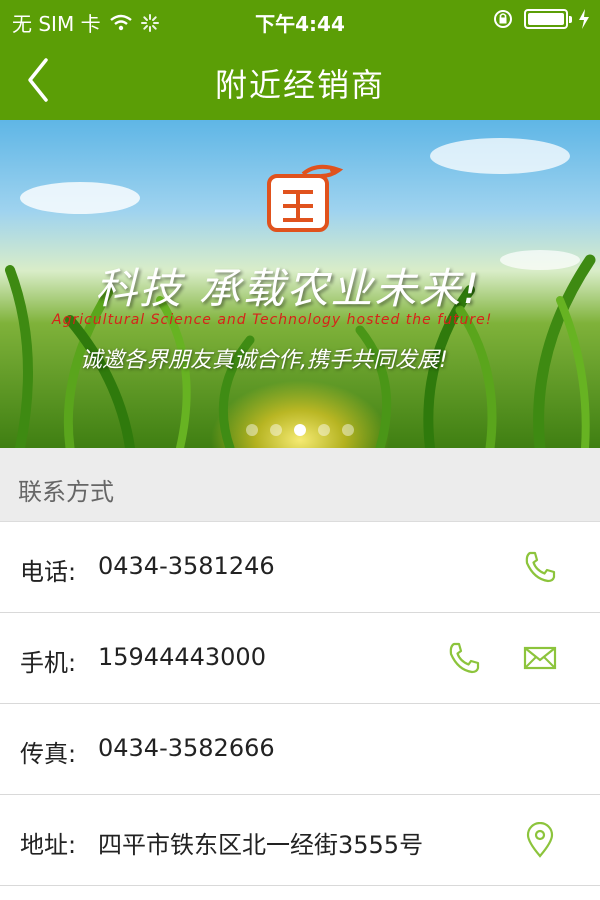  Describe the element at coordinates (186, 566) in the screenshot. I see `contact-value: 0434-3581246` at that location.